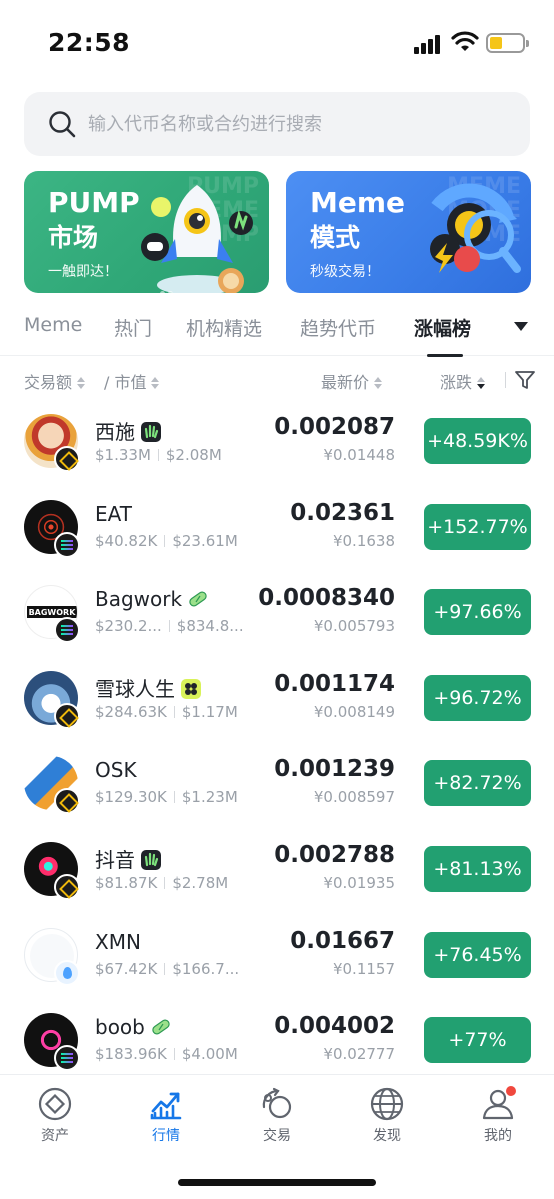 The width and height of the screenshot is (554, 1199). I want to click on status-bar: 22:58, so click(277, 44).